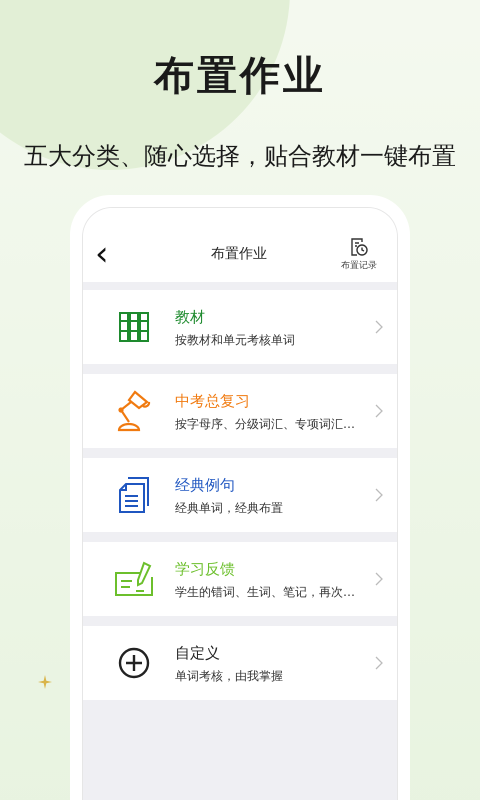 The width and height of the screenshot is (480, 800). What do you see at coordinates (240, 156) in the screenshot?
I see `subtitle: 五大分类、随心选择，贴合教材一键布置` at bounding box center [240, 156].